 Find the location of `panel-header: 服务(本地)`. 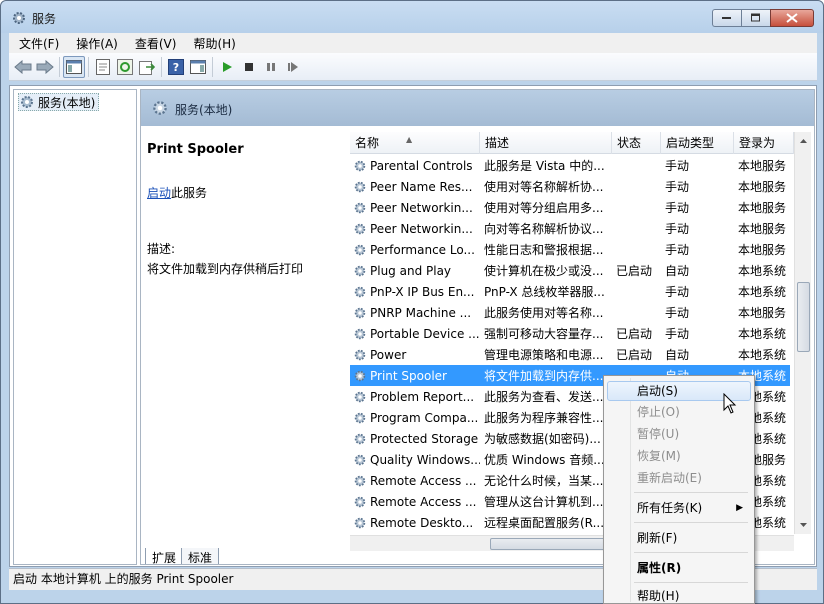

panel-header: 服务(本地) is located at coordinates (477, 108).